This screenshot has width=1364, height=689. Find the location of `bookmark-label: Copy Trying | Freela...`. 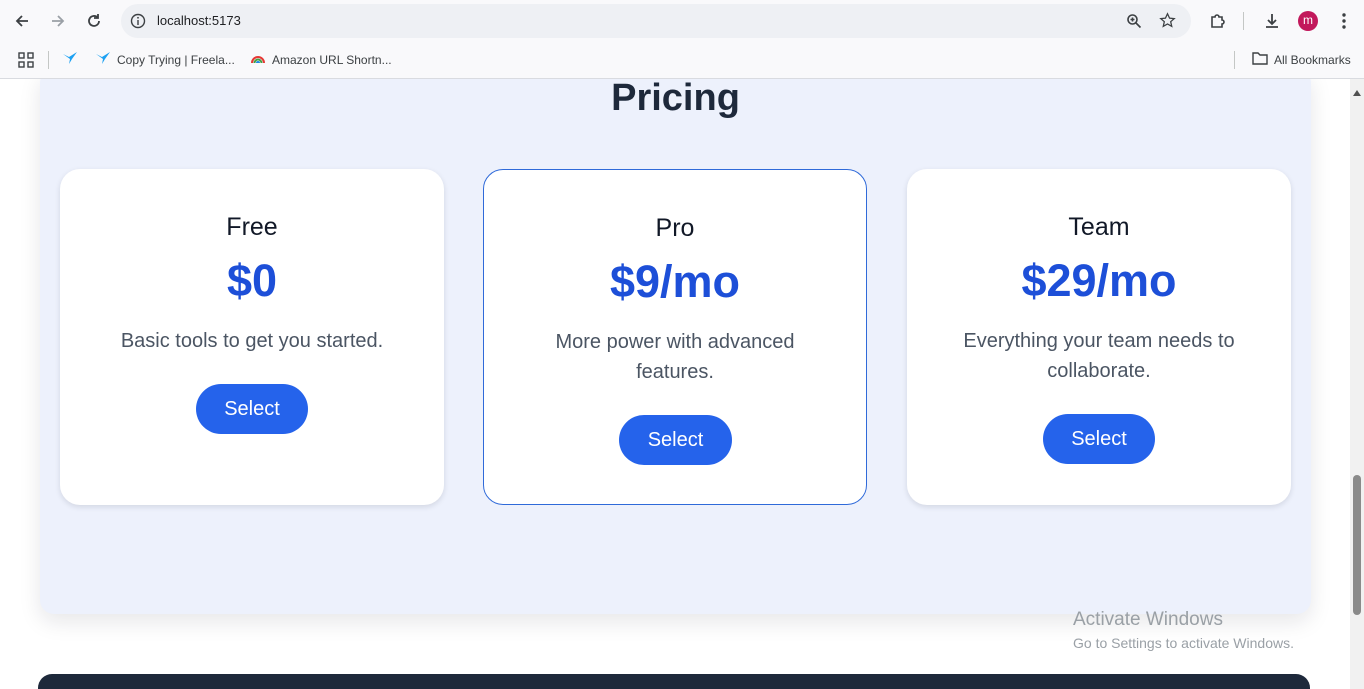

bookmark-label: Copy Trying | Freela... is located at coordinates (176, 59).